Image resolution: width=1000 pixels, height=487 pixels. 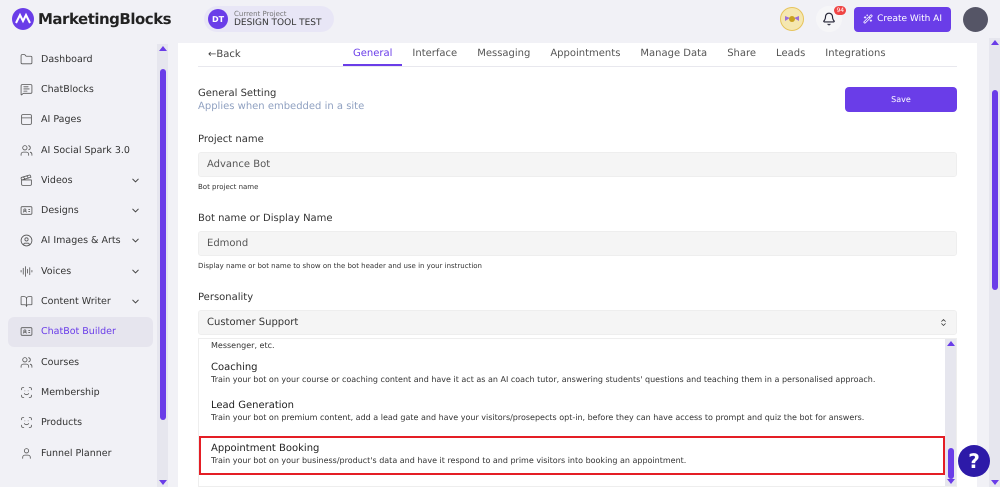 What do you see at coordinates (791, 54) in the screenshot?
I see `tab: Leads` at bounding box center [791, 54].